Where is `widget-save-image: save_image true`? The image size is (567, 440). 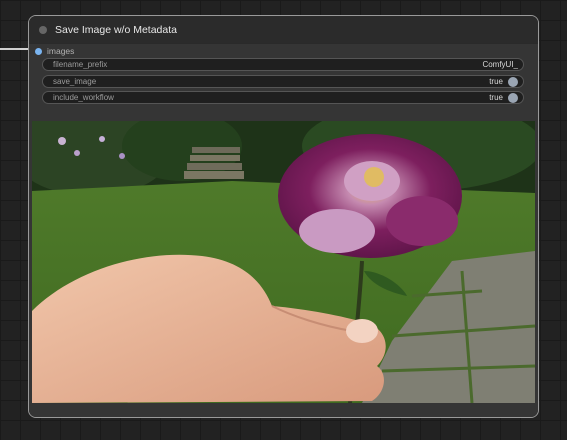
widget-save-image: save_image true is located at coordinates (283, 81).